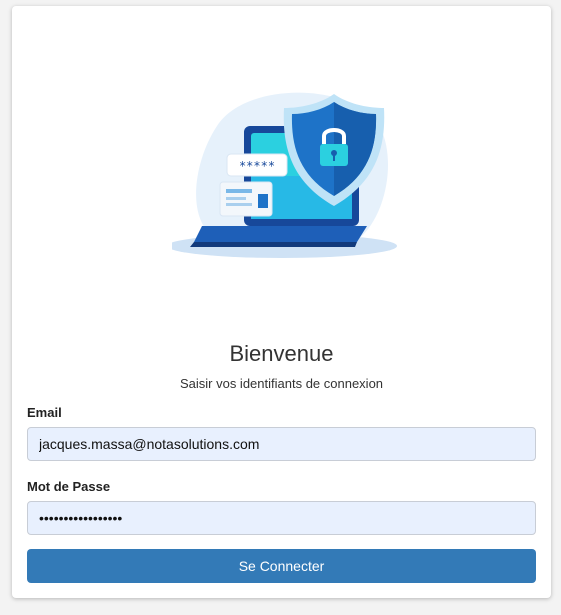 The height and width of the screenshot is (615, 561). I want to click on login-button: Se Connecter, so click(281, 566).